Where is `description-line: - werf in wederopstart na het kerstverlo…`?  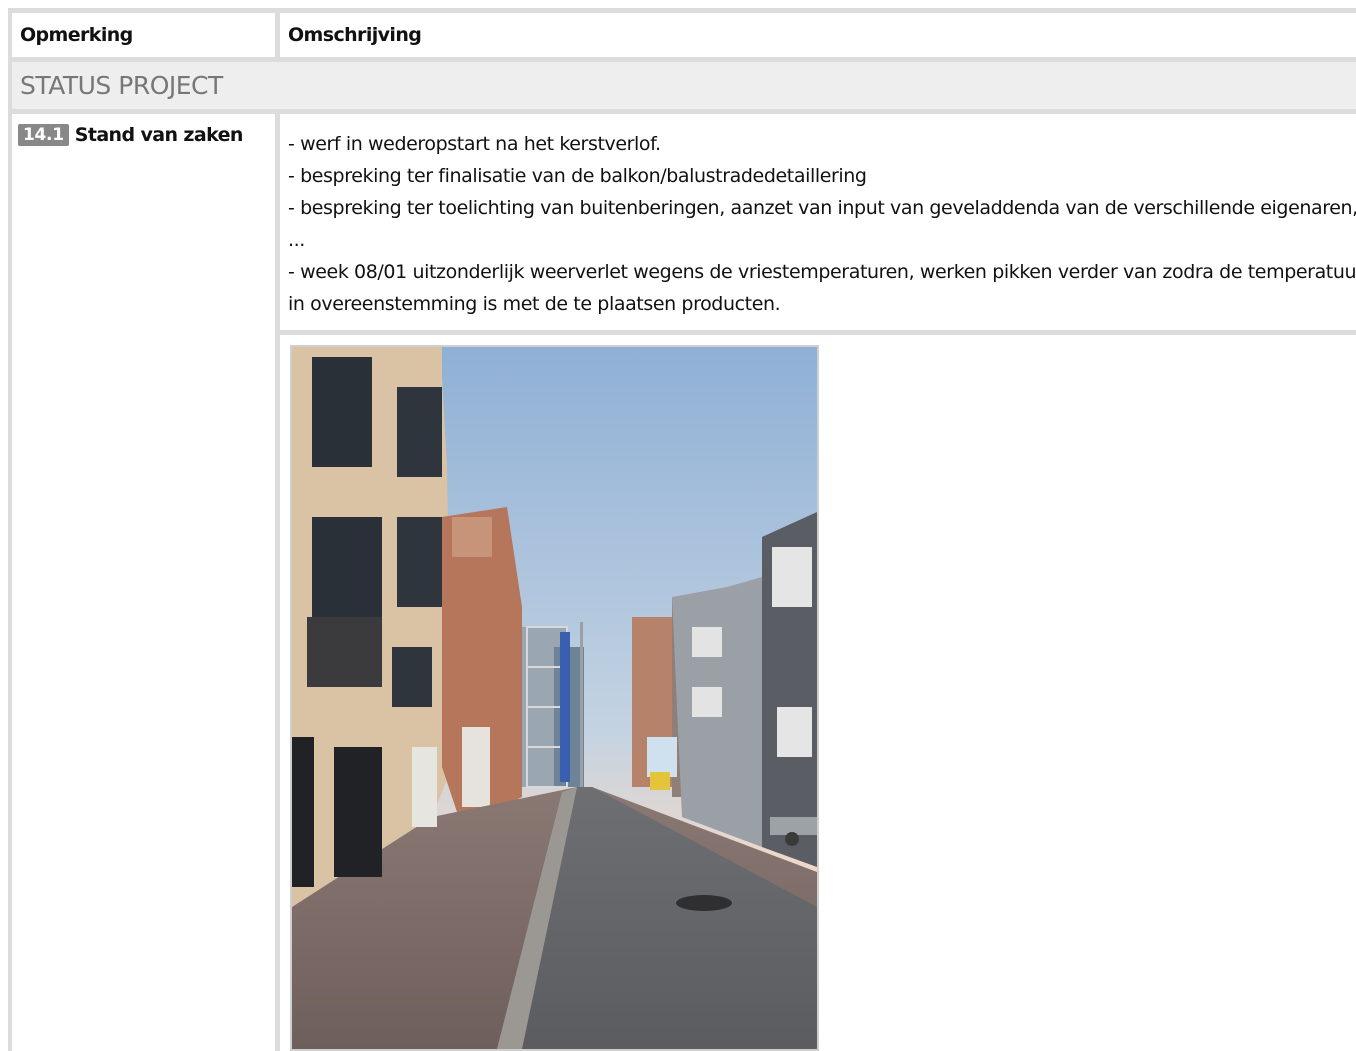 description-line: - werf in wederopstart na het kerstverlo… is located at coordinates (474, 144).